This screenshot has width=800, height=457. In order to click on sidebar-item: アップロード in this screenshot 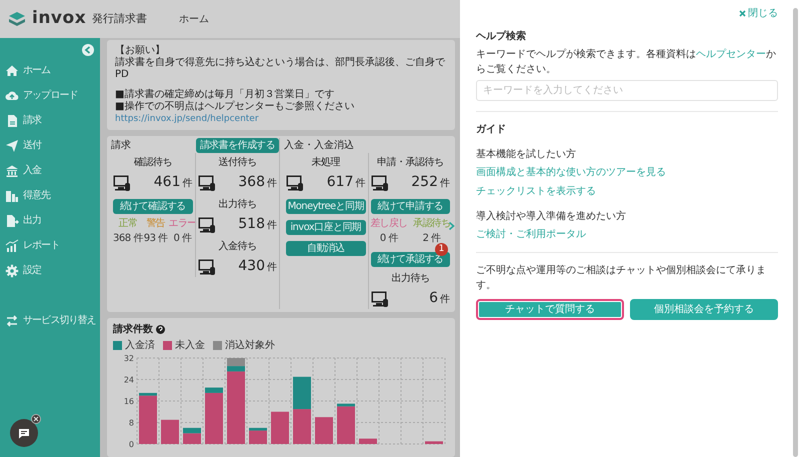, I will do `click(50, 95)`.